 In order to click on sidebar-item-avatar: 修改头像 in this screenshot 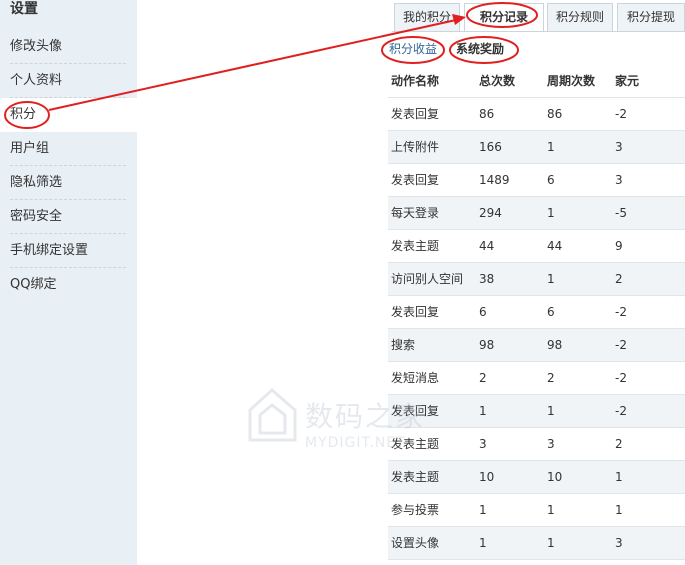, I will do `click(68, 47)`.